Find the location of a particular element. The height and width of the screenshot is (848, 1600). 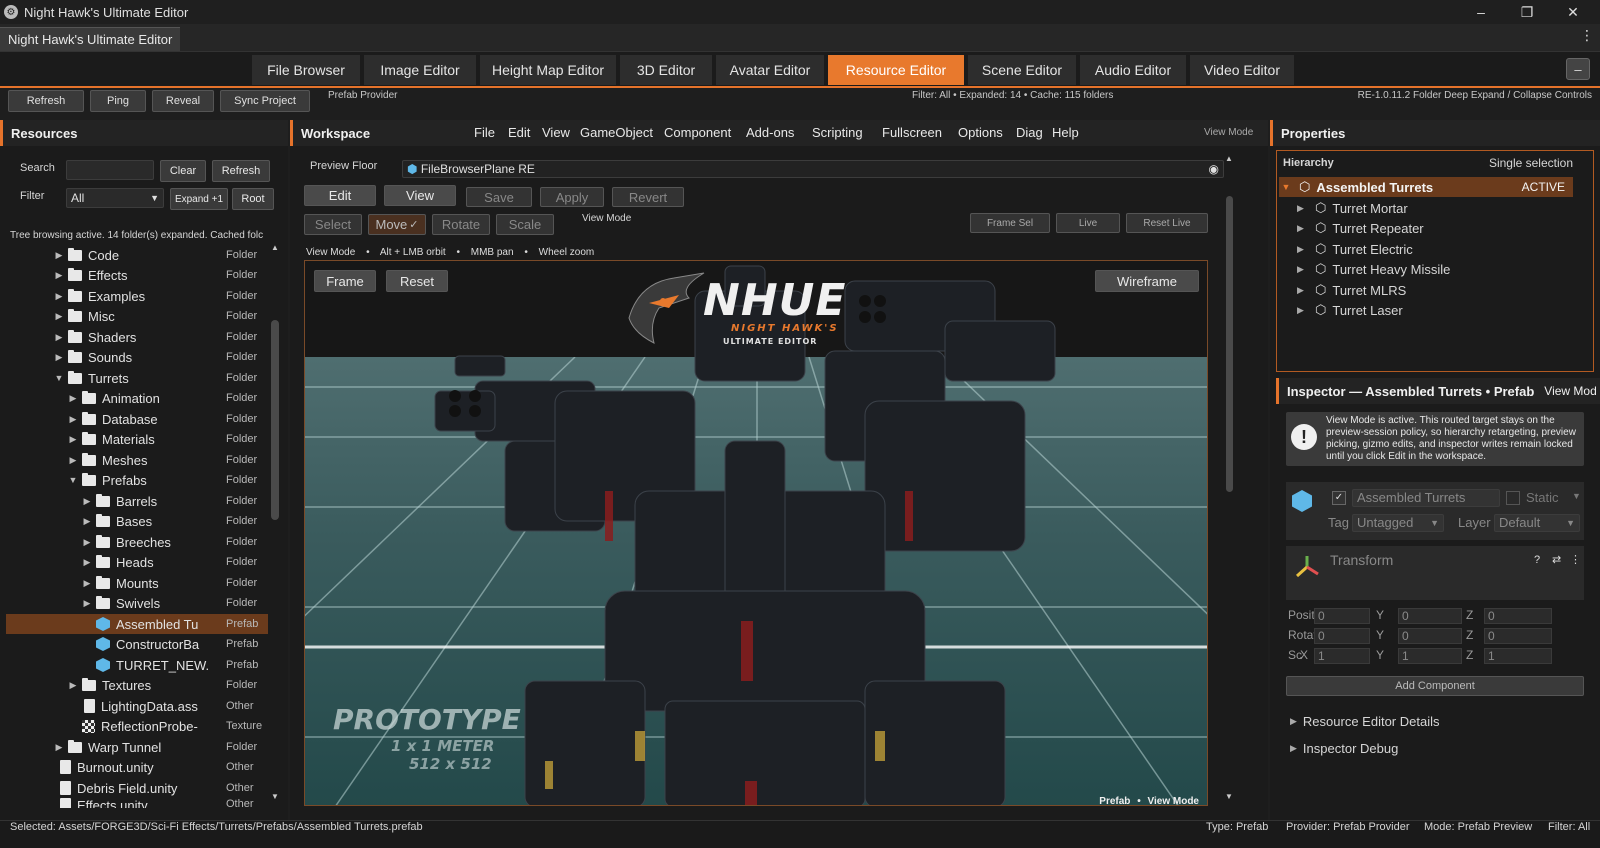

tree-item: Effects.unity Other is located at coordinates (137, 803).